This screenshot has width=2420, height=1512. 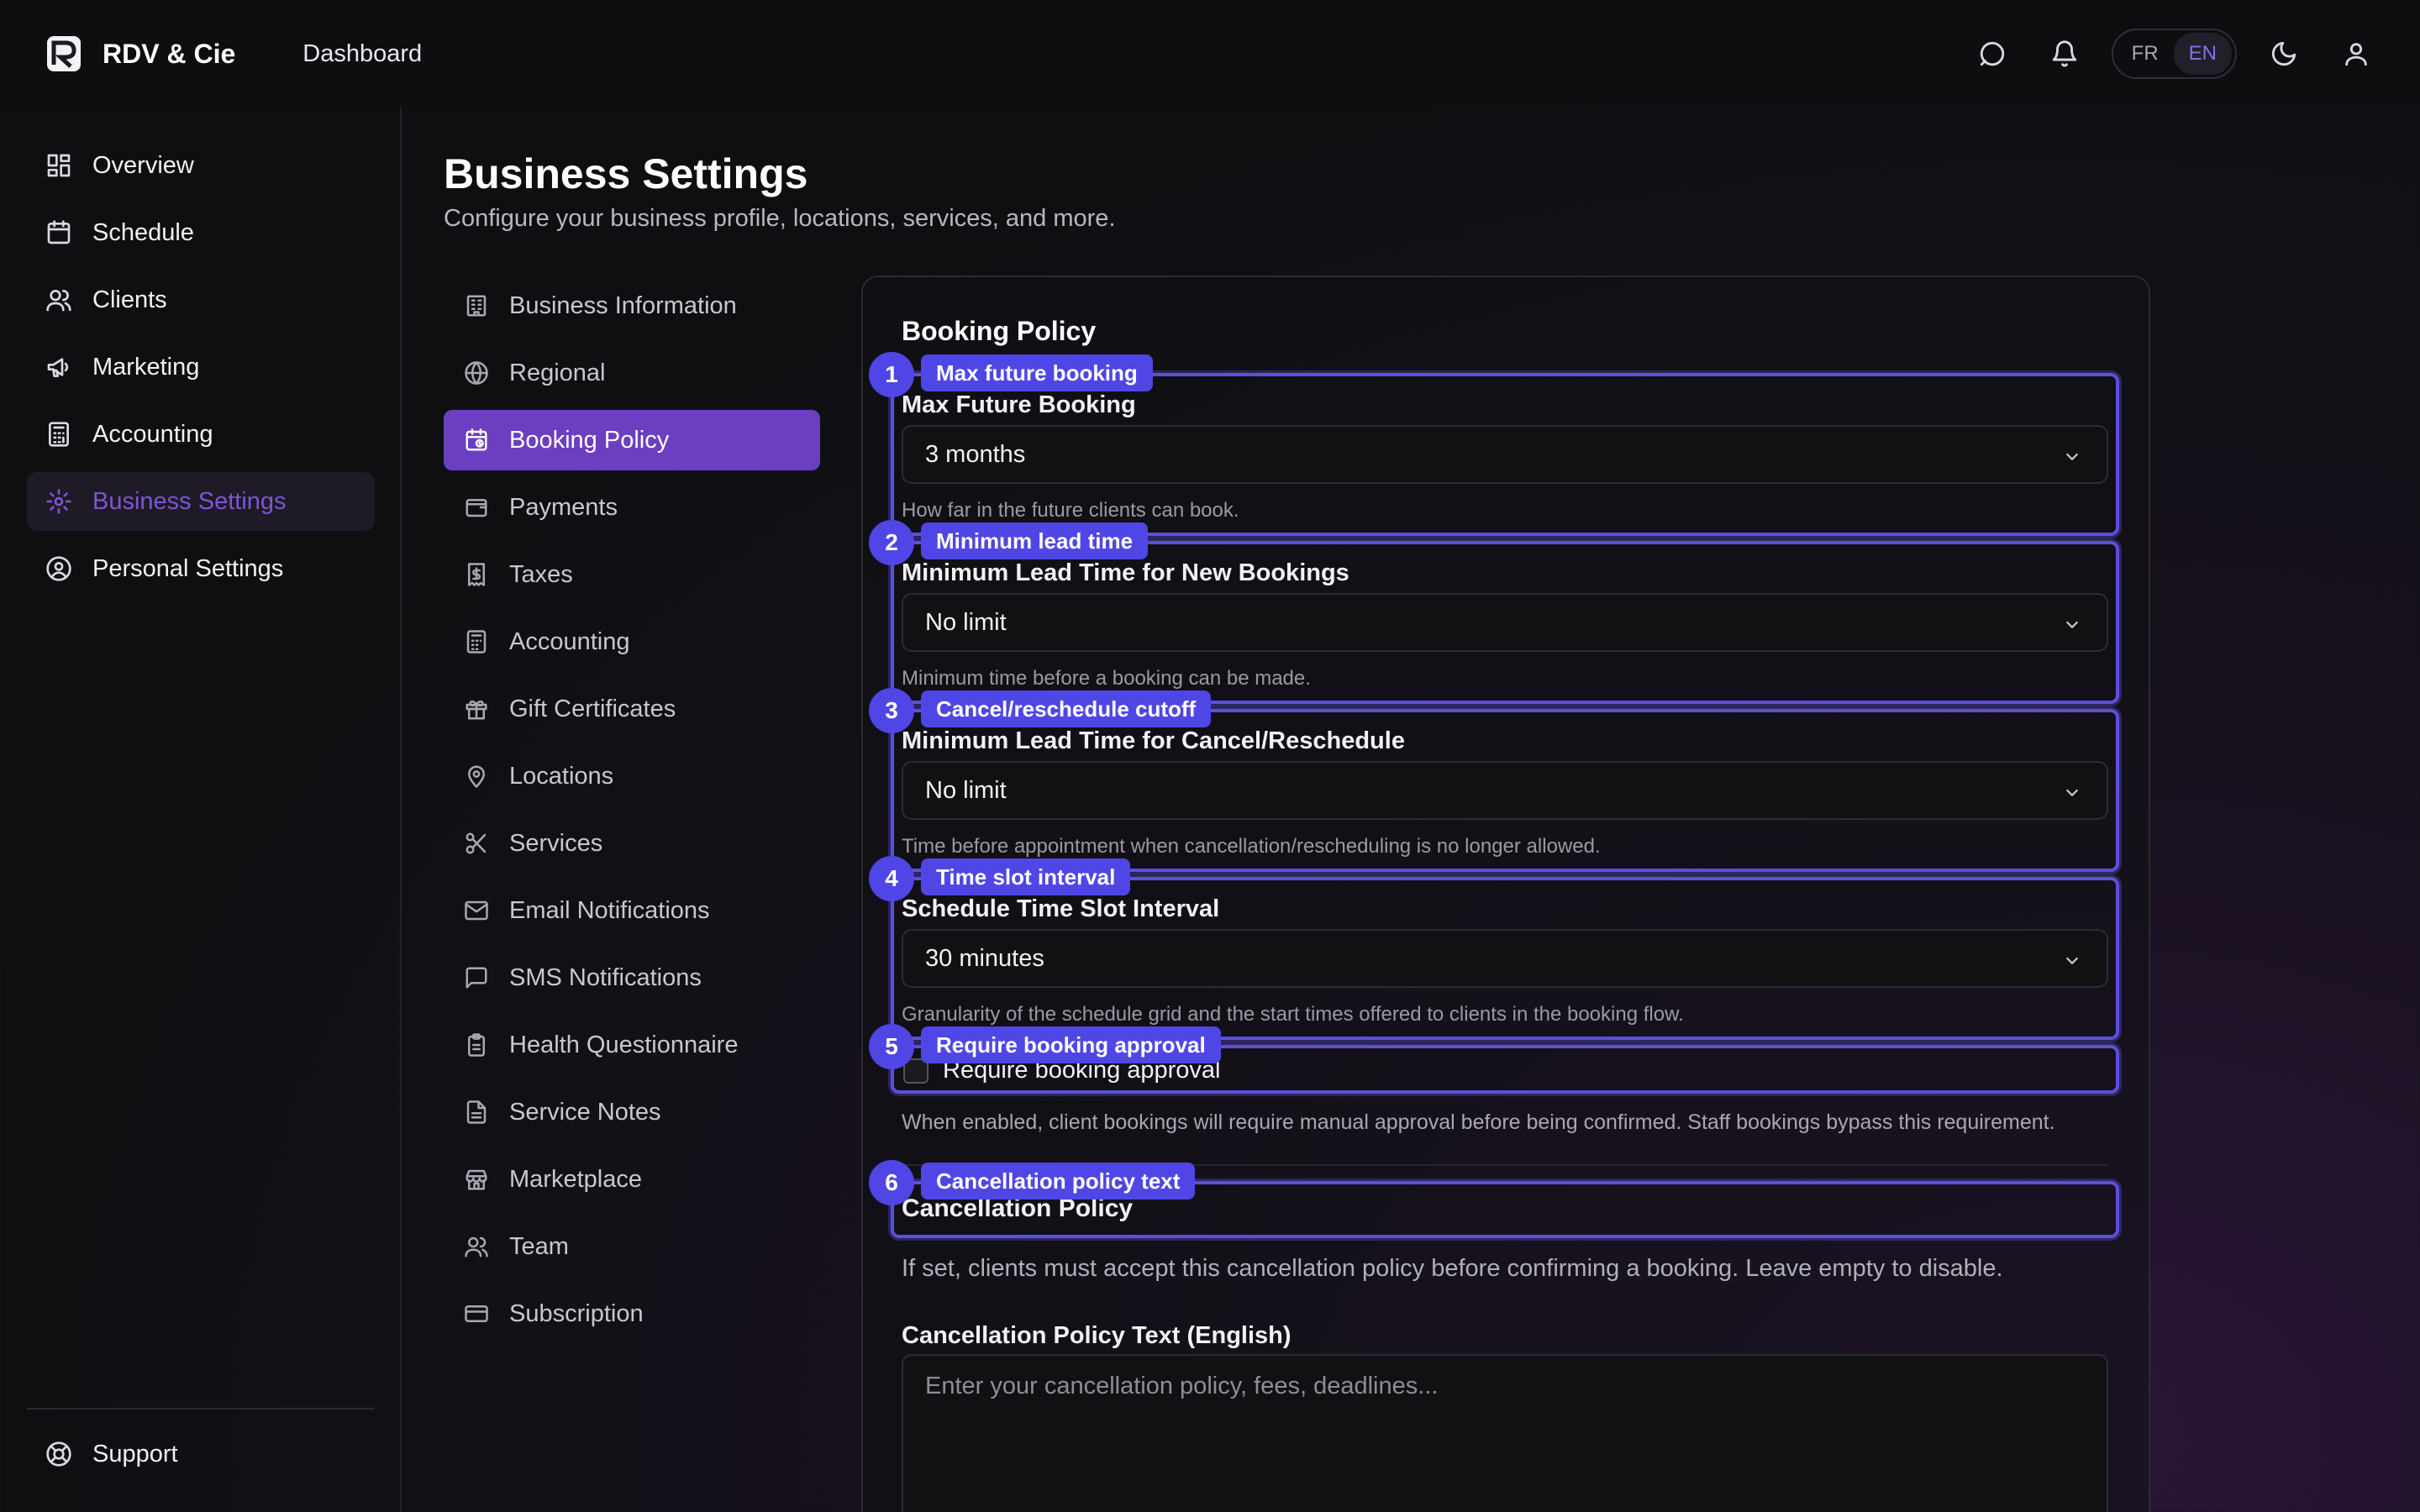 What do you see at coordinates (557, 372) in the screenshot?
I see `settings-nav-label: Regional` at bounding box center [557, 372].